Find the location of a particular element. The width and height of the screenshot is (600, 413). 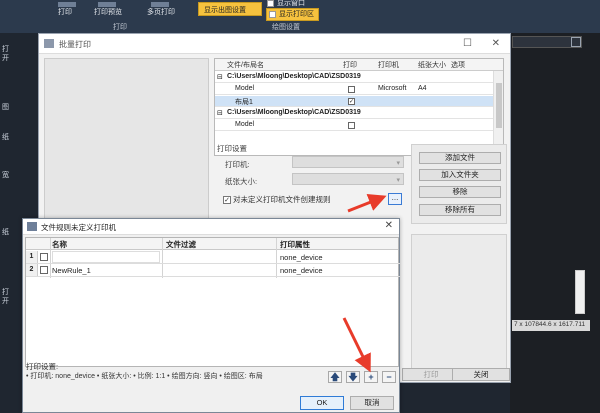

annotation-arrows is located at coordinates (364, 283).